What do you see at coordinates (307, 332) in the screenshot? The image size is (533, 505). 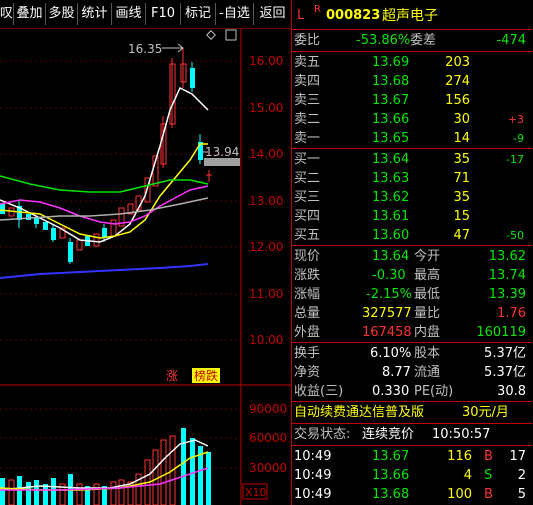 I see `quote-label: 外盘` at bounding box center [307, 332].